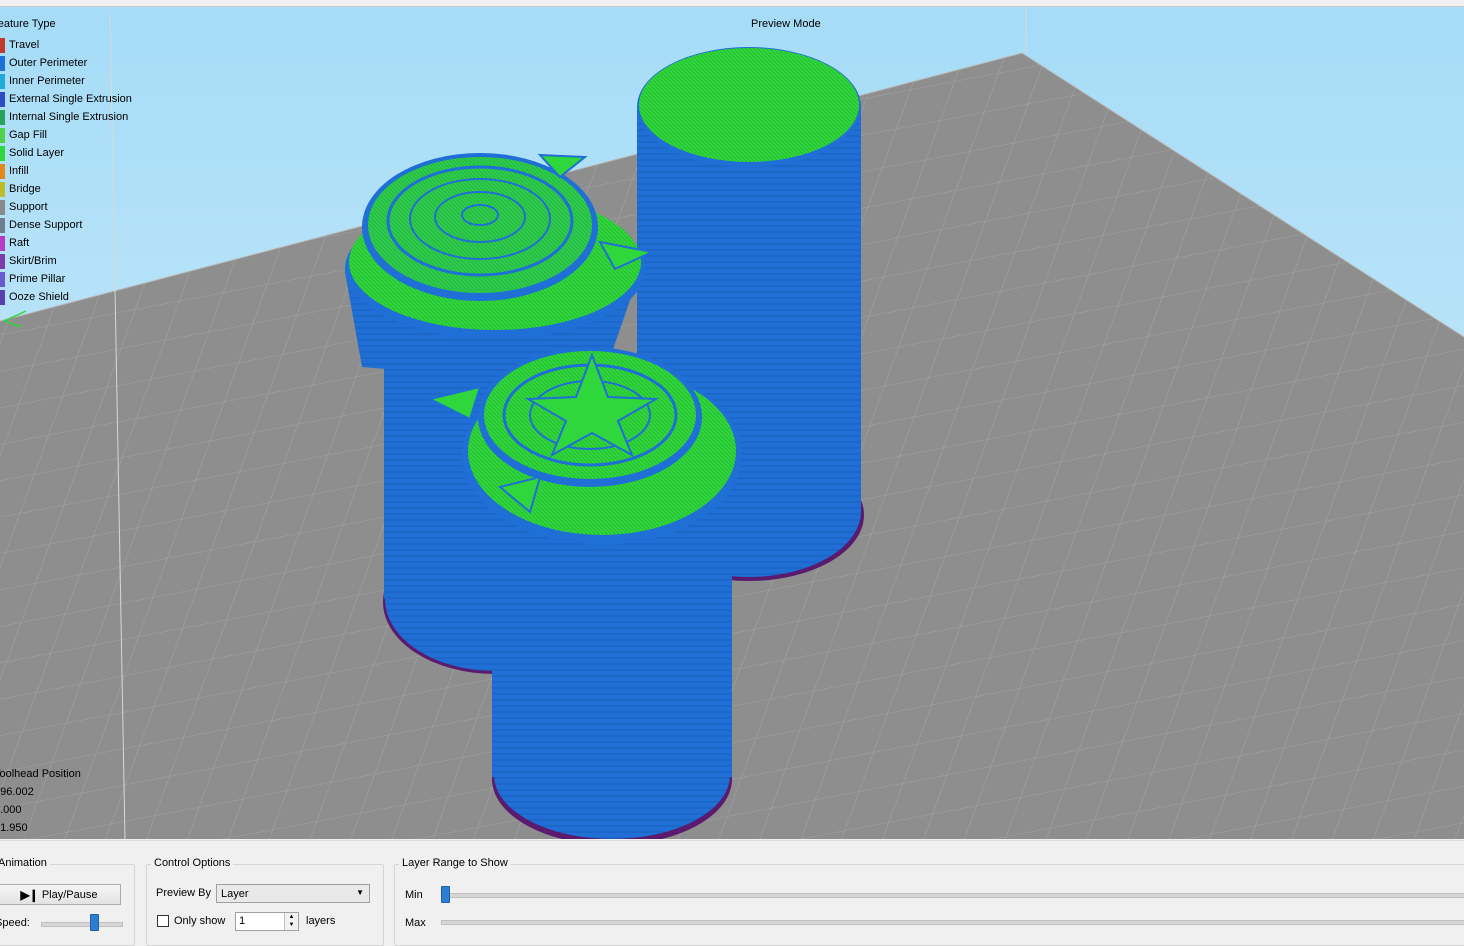  I want to click on legend-item: Support, so click(24, 207).